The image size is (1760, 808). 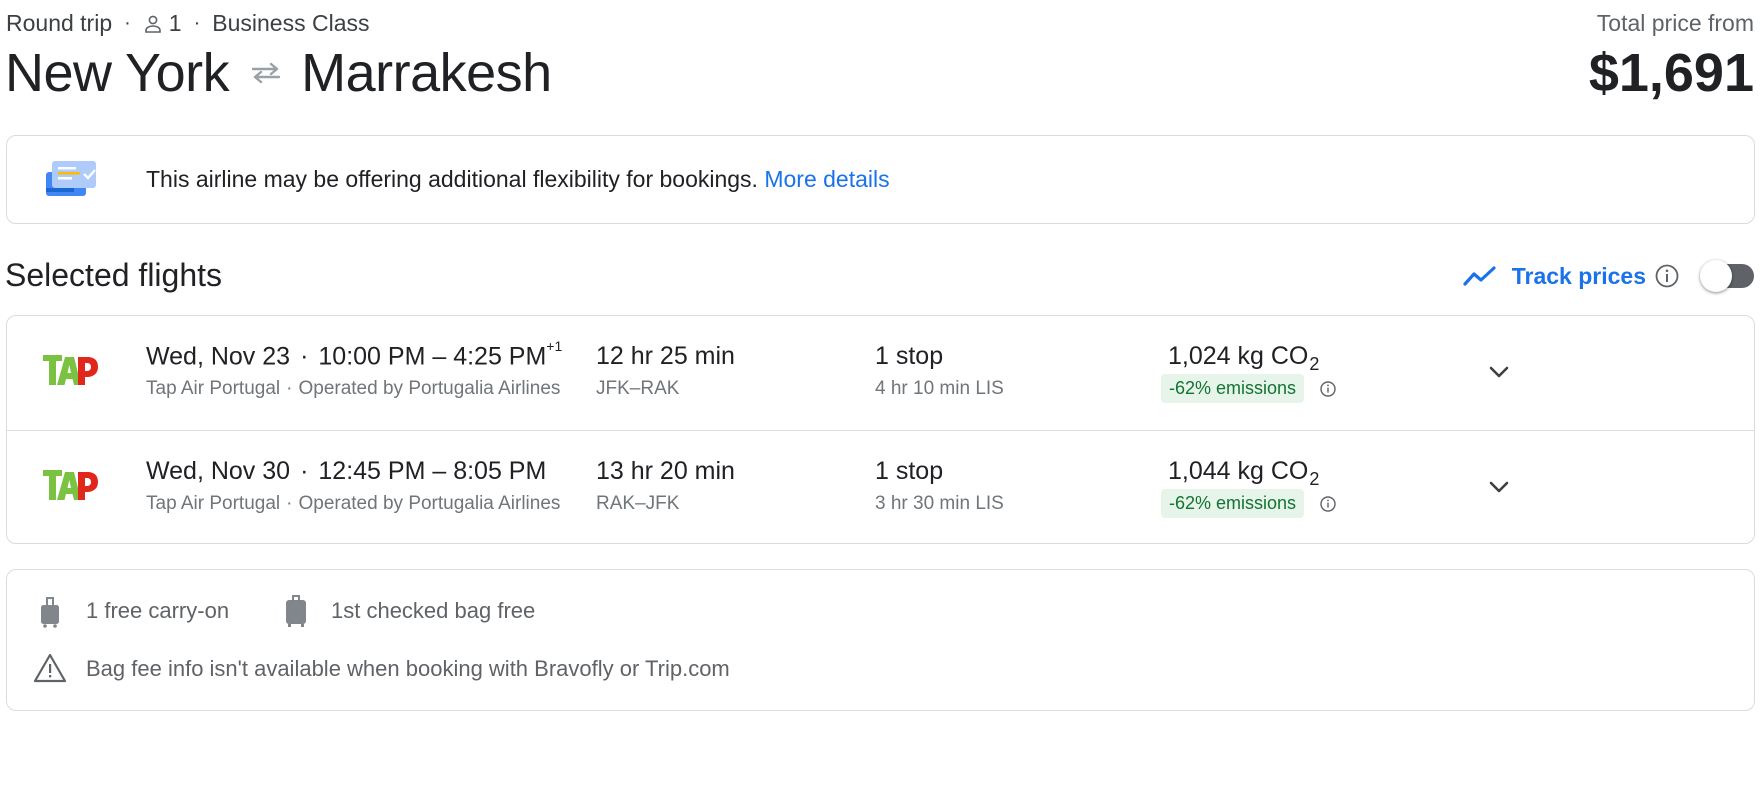 I want to click on flight-date: Wed, Nov 30, so click(x=218, y=471).